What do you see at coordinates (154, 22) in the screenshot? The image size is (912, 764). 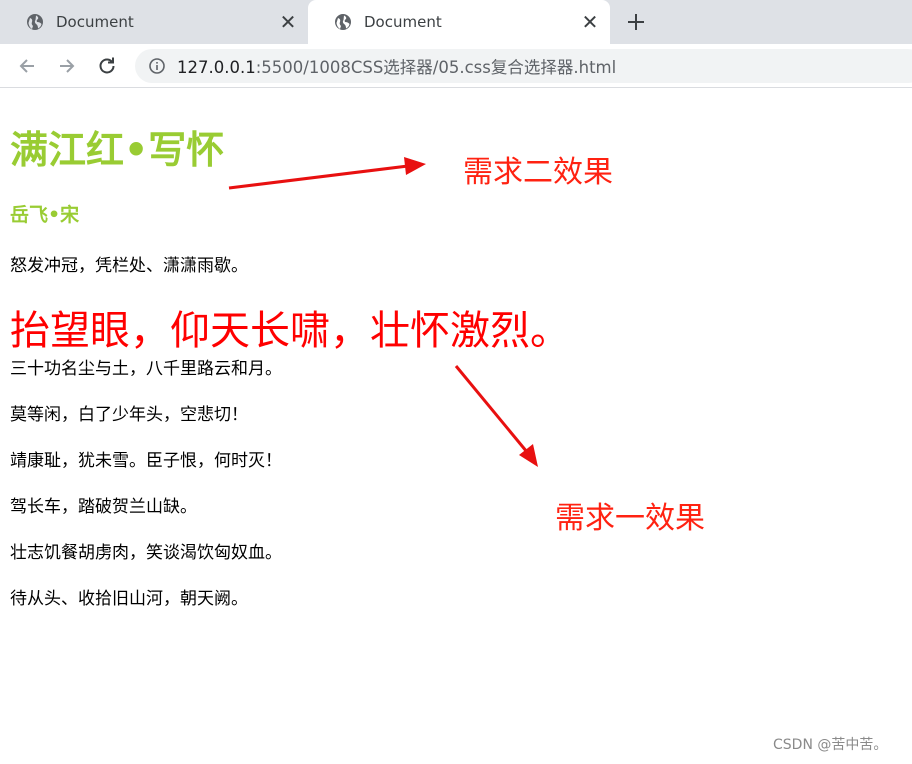 I see `tab-document-1: Document ✕` at bounding box center [154, 22].